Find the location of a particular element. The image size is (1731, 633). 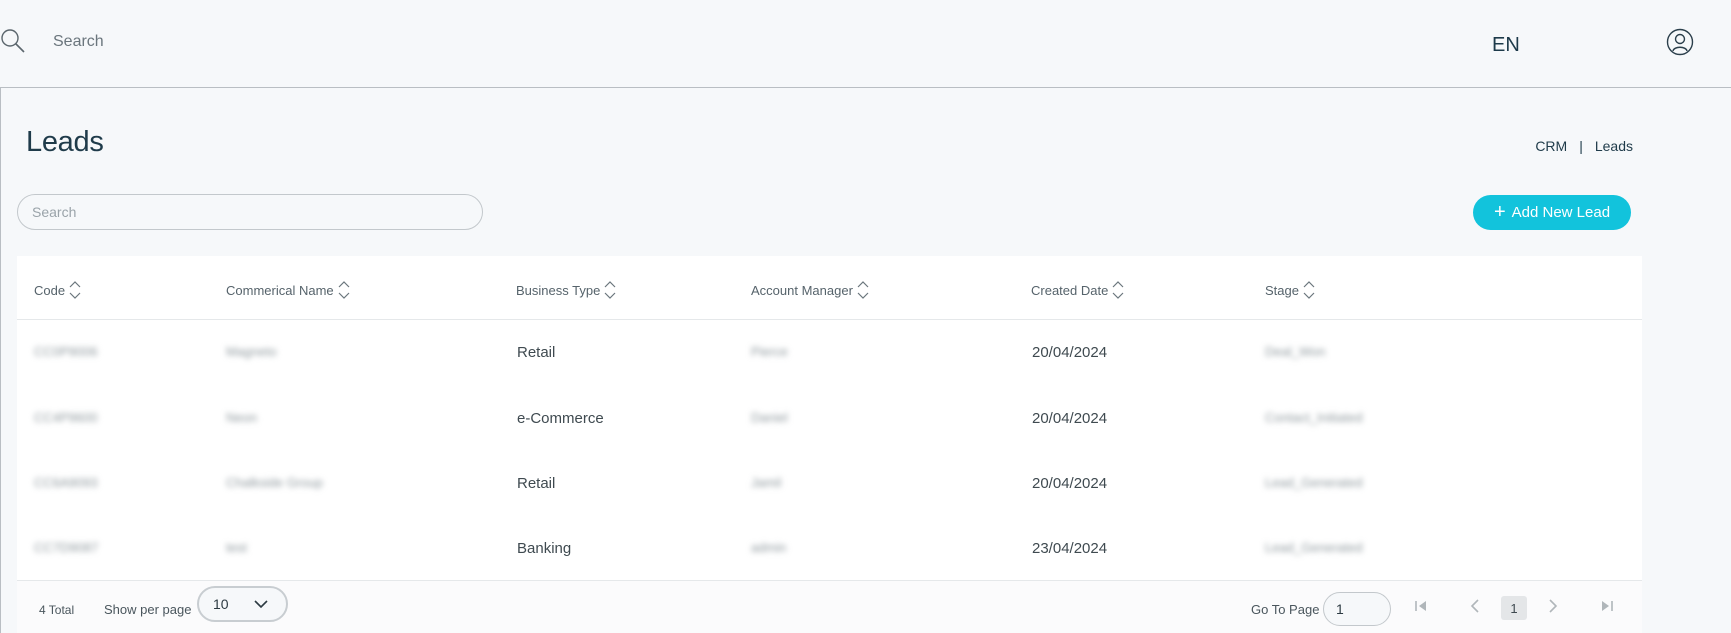

column-header-account-manager: Account Manager is located at coordinates (810, 290).